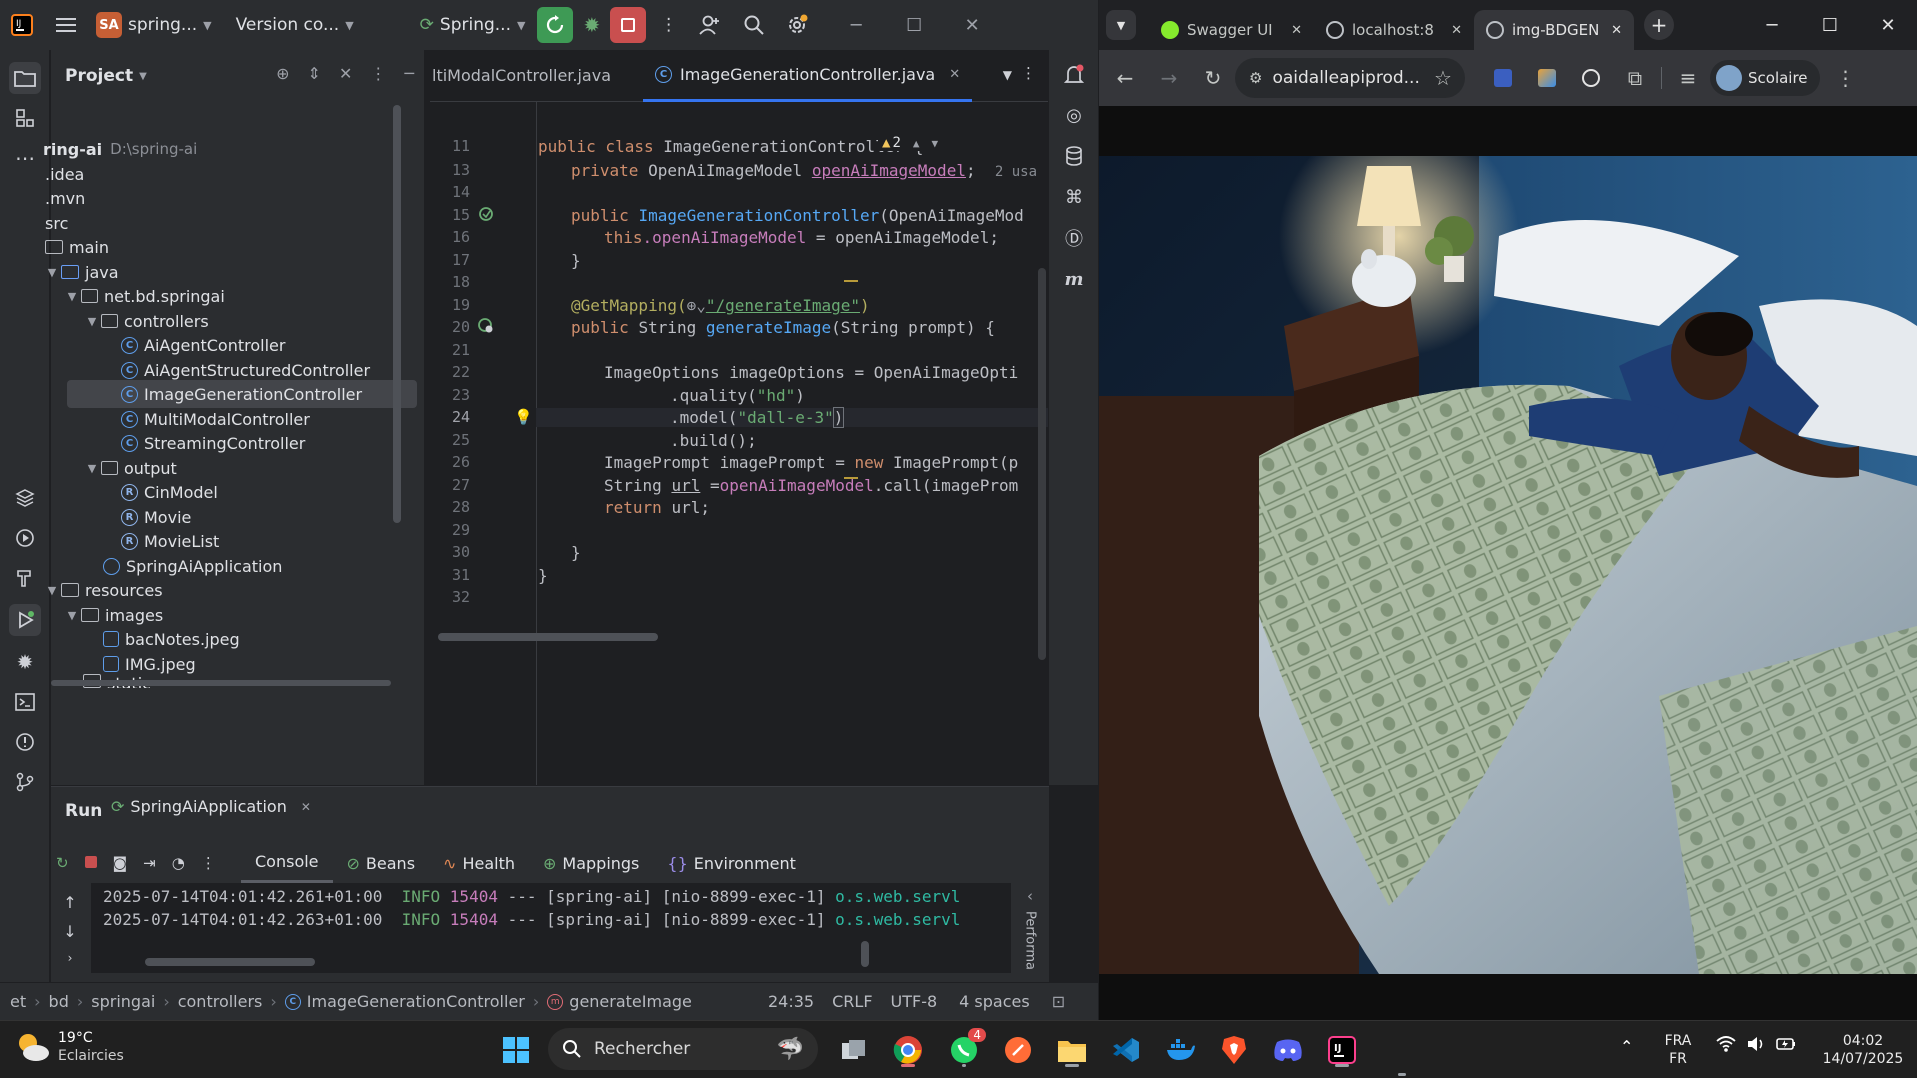  I want to click on site-info-icon: ⚙, so click(1255, 78).